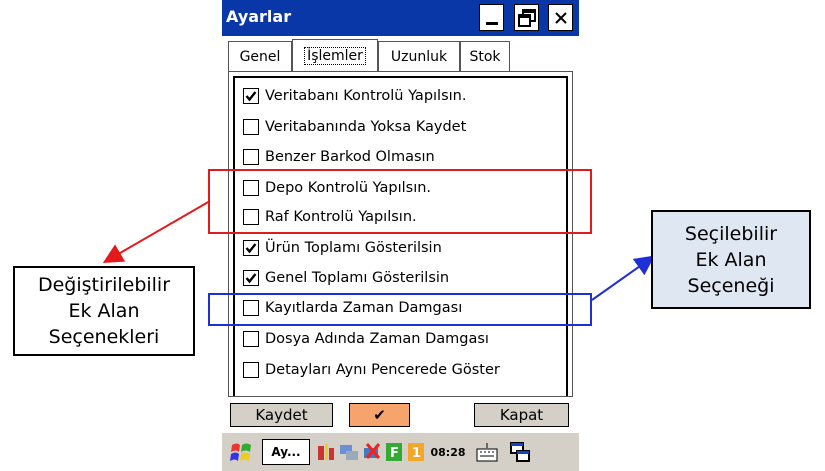 Image resolution: width=825 pixels, height=471 pixels. Describe the element at coordinates (731, 233) in the screenshot. I see `callout-line: Seçilebilir` at that location.